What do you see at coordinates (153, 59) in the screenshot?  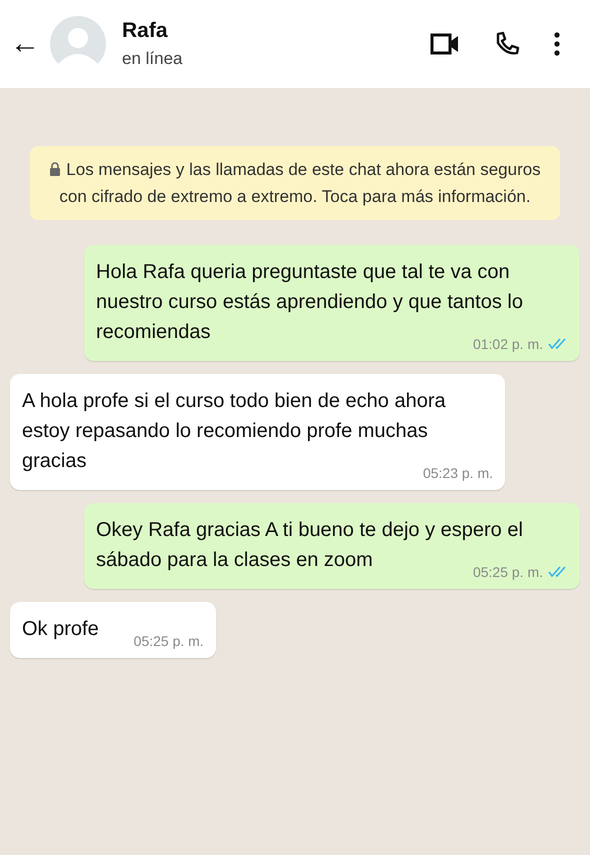 I see `contact-status: en línea` at bounding box center [153, 59].